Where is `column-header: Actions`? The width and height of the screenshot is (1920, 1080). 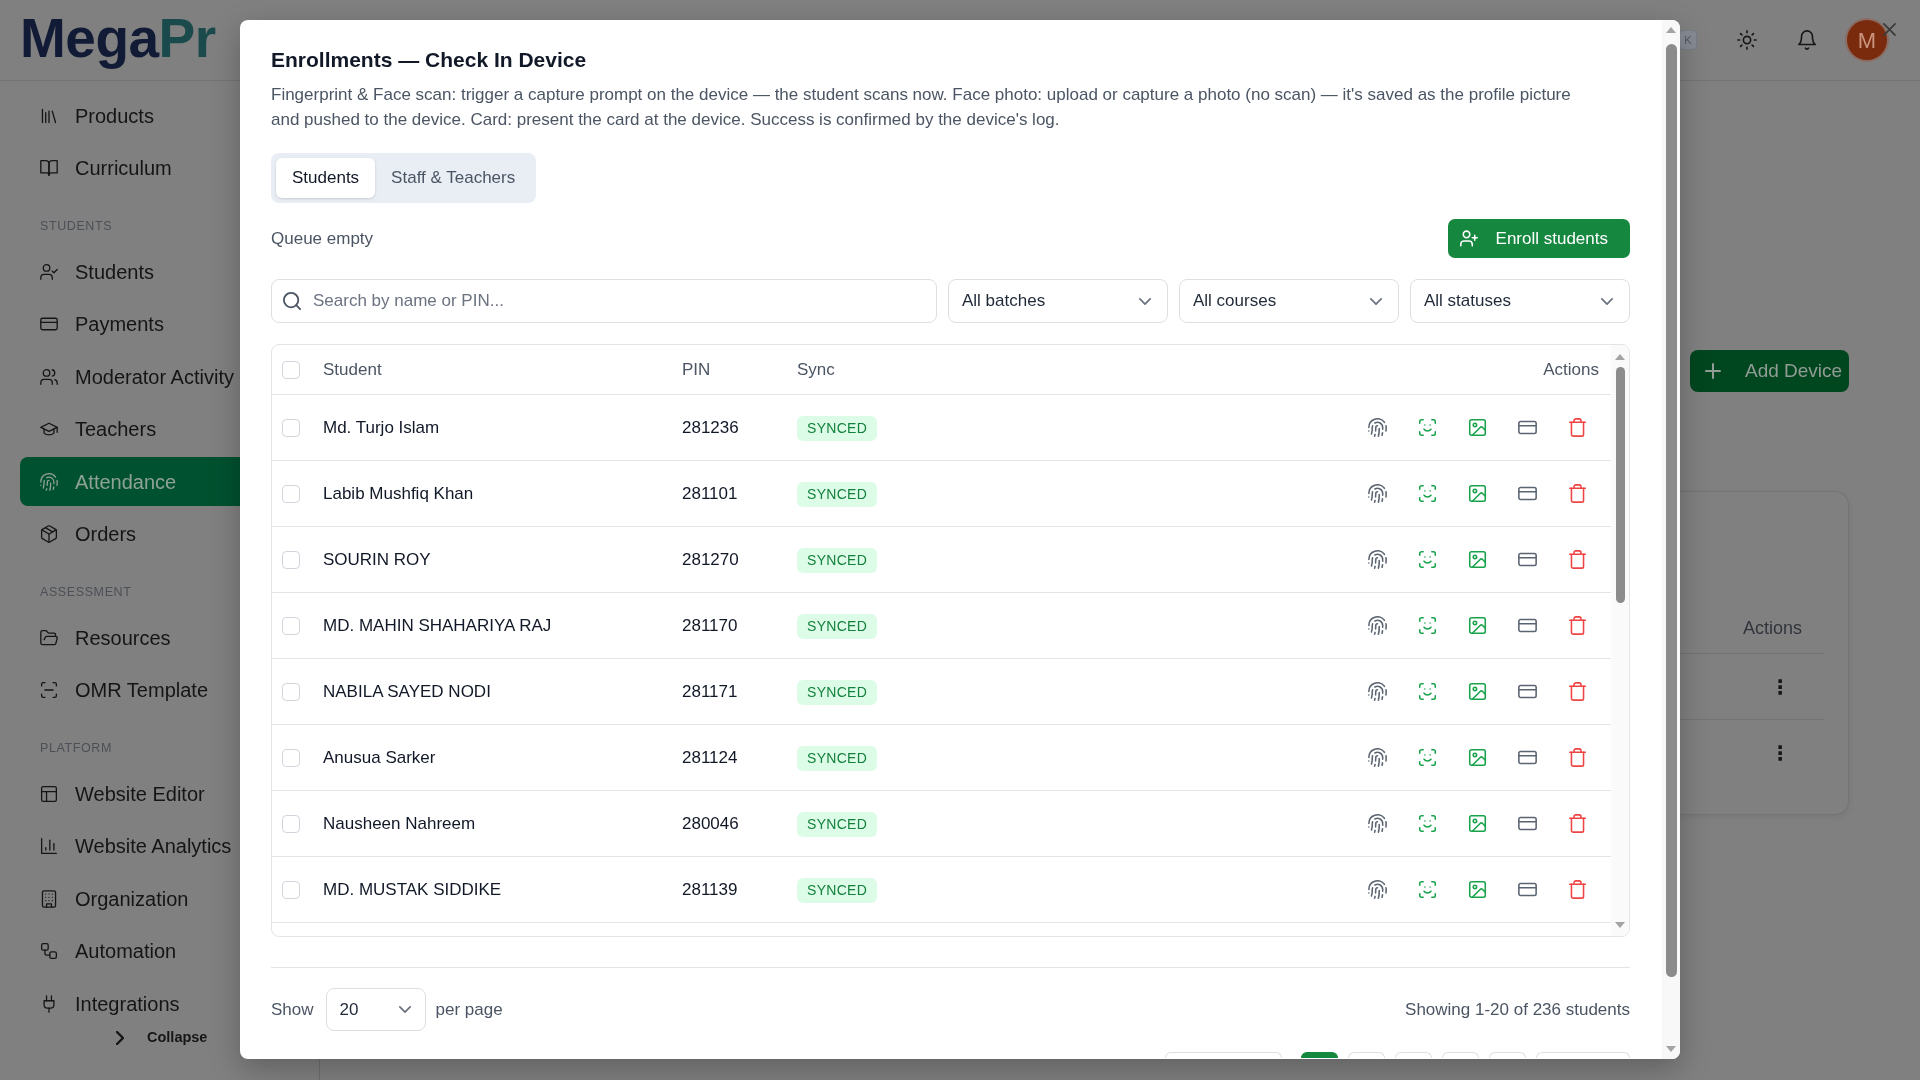
column-header: Actions is located at coordinates (1571, 369).